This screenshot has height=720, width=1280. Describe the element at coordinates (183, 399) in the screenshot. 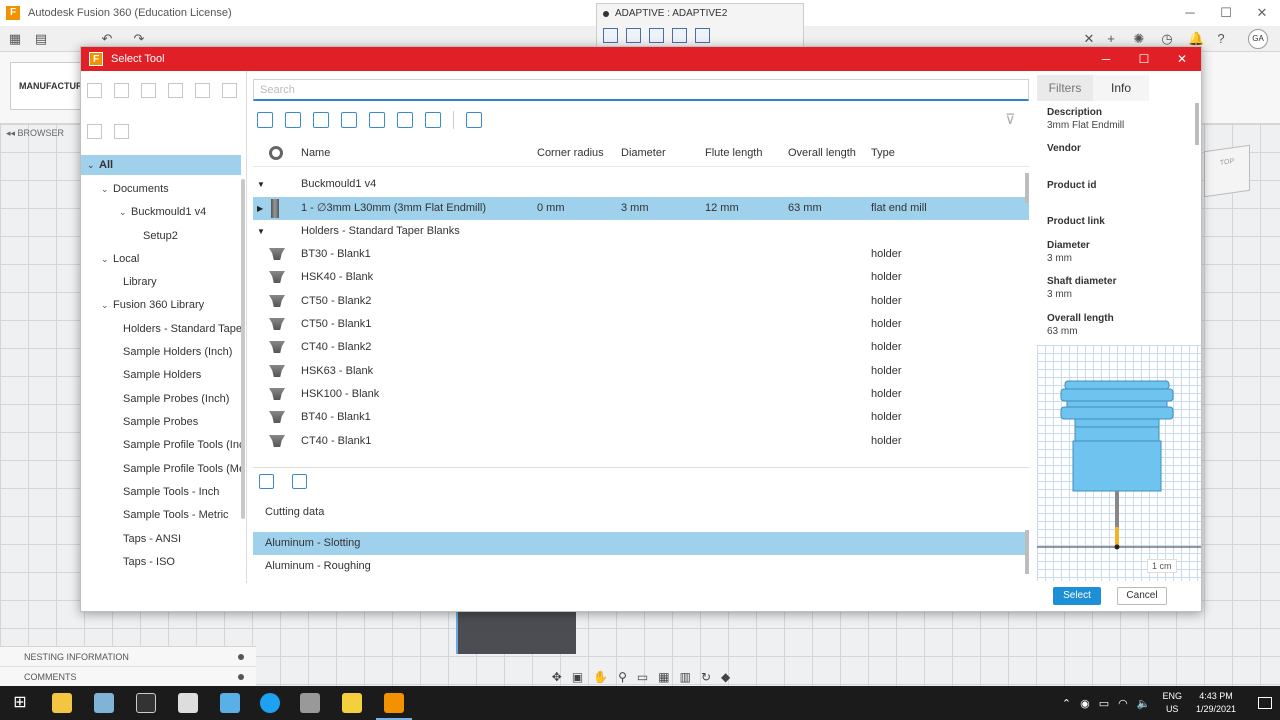

I see `tree-item-sample-probes-inch: Sample Probes (Inch)` at that location.